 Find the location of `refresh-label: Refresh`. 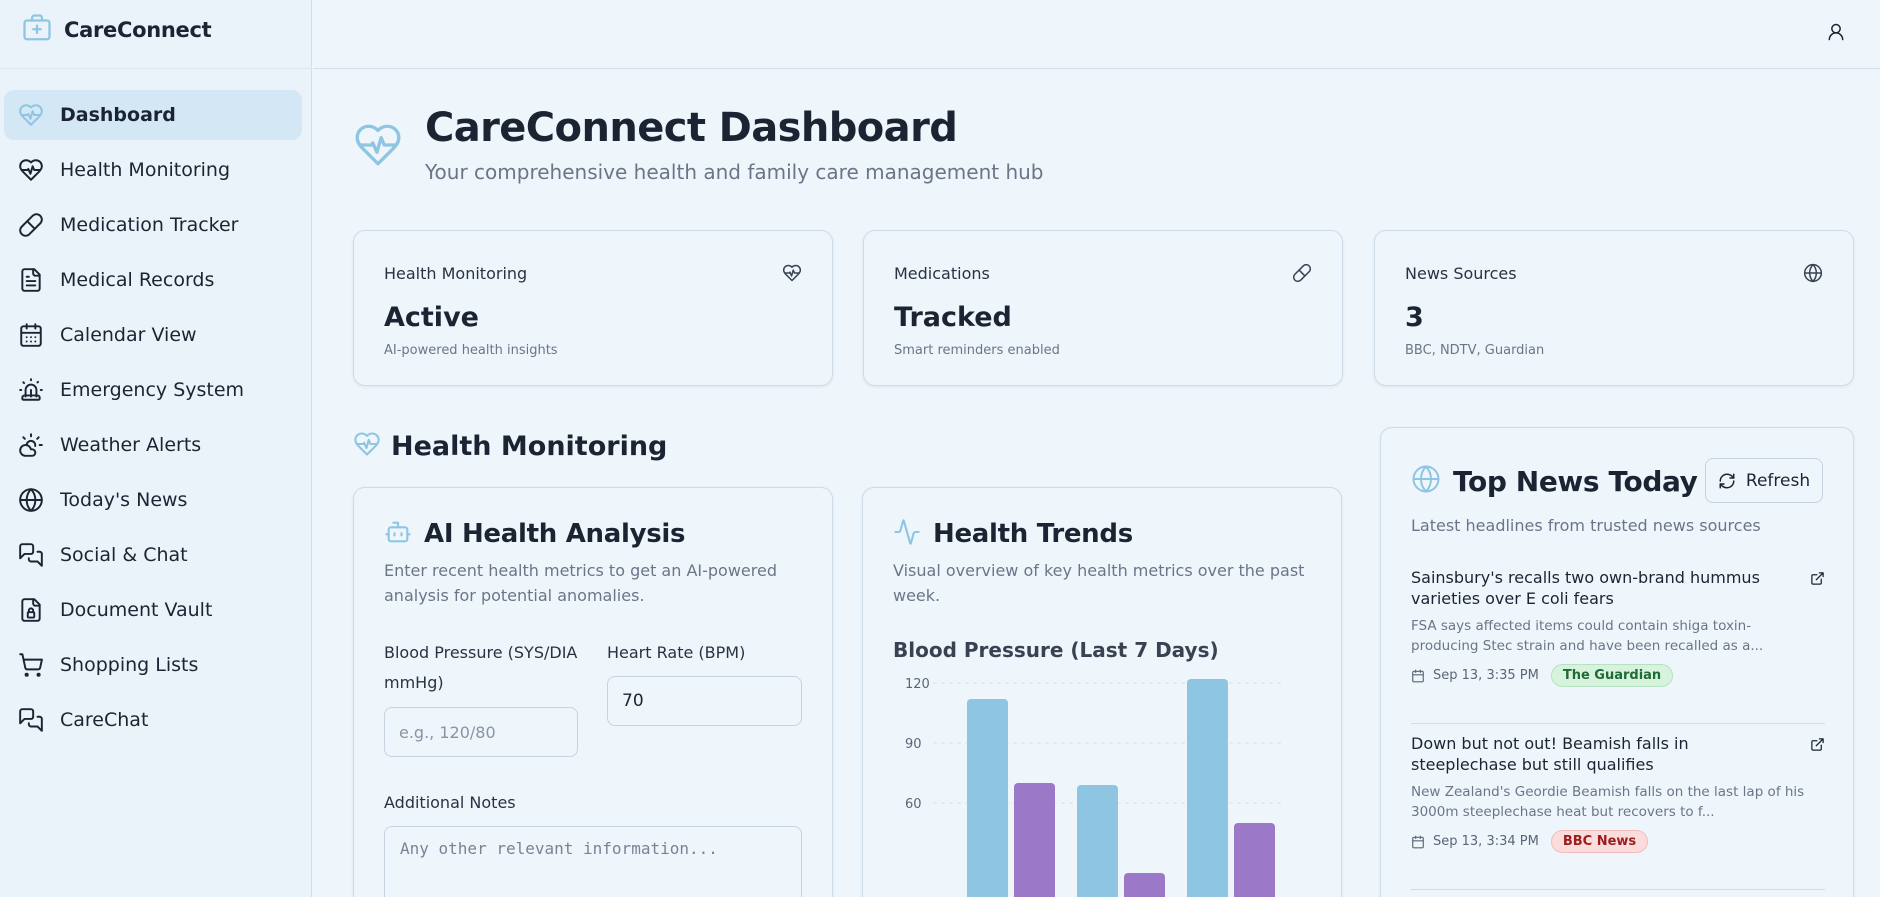

refresh-label: Refresh is located at coordinates (1778, 480).